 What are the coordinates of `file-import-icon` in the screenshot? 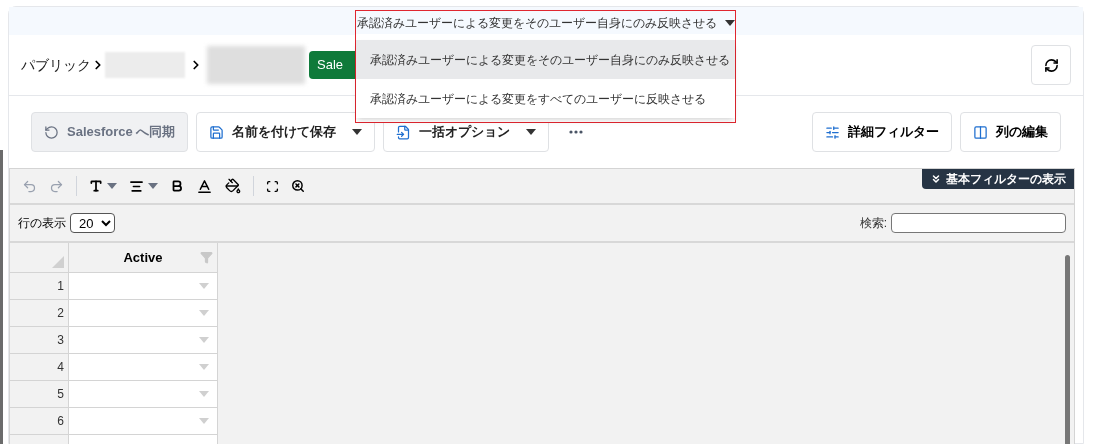 It's located at (404, 132).